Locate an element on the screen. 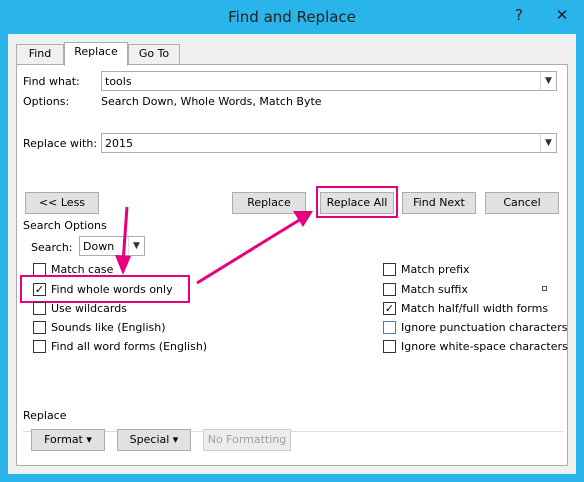  tab-find: Find is located at coordinates (40, 54).